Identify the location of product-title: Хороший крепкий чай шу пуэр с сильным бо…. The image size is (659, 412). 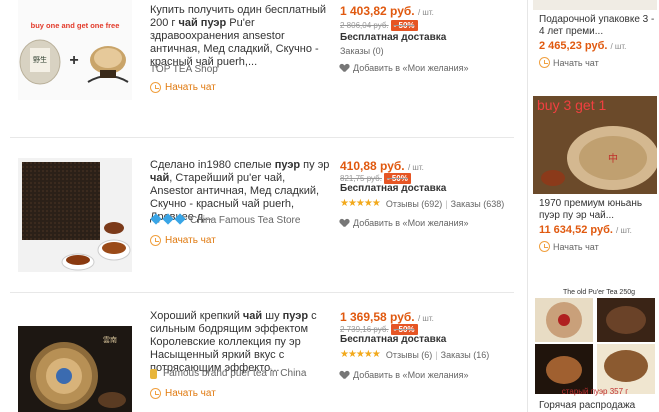
(240, 342).